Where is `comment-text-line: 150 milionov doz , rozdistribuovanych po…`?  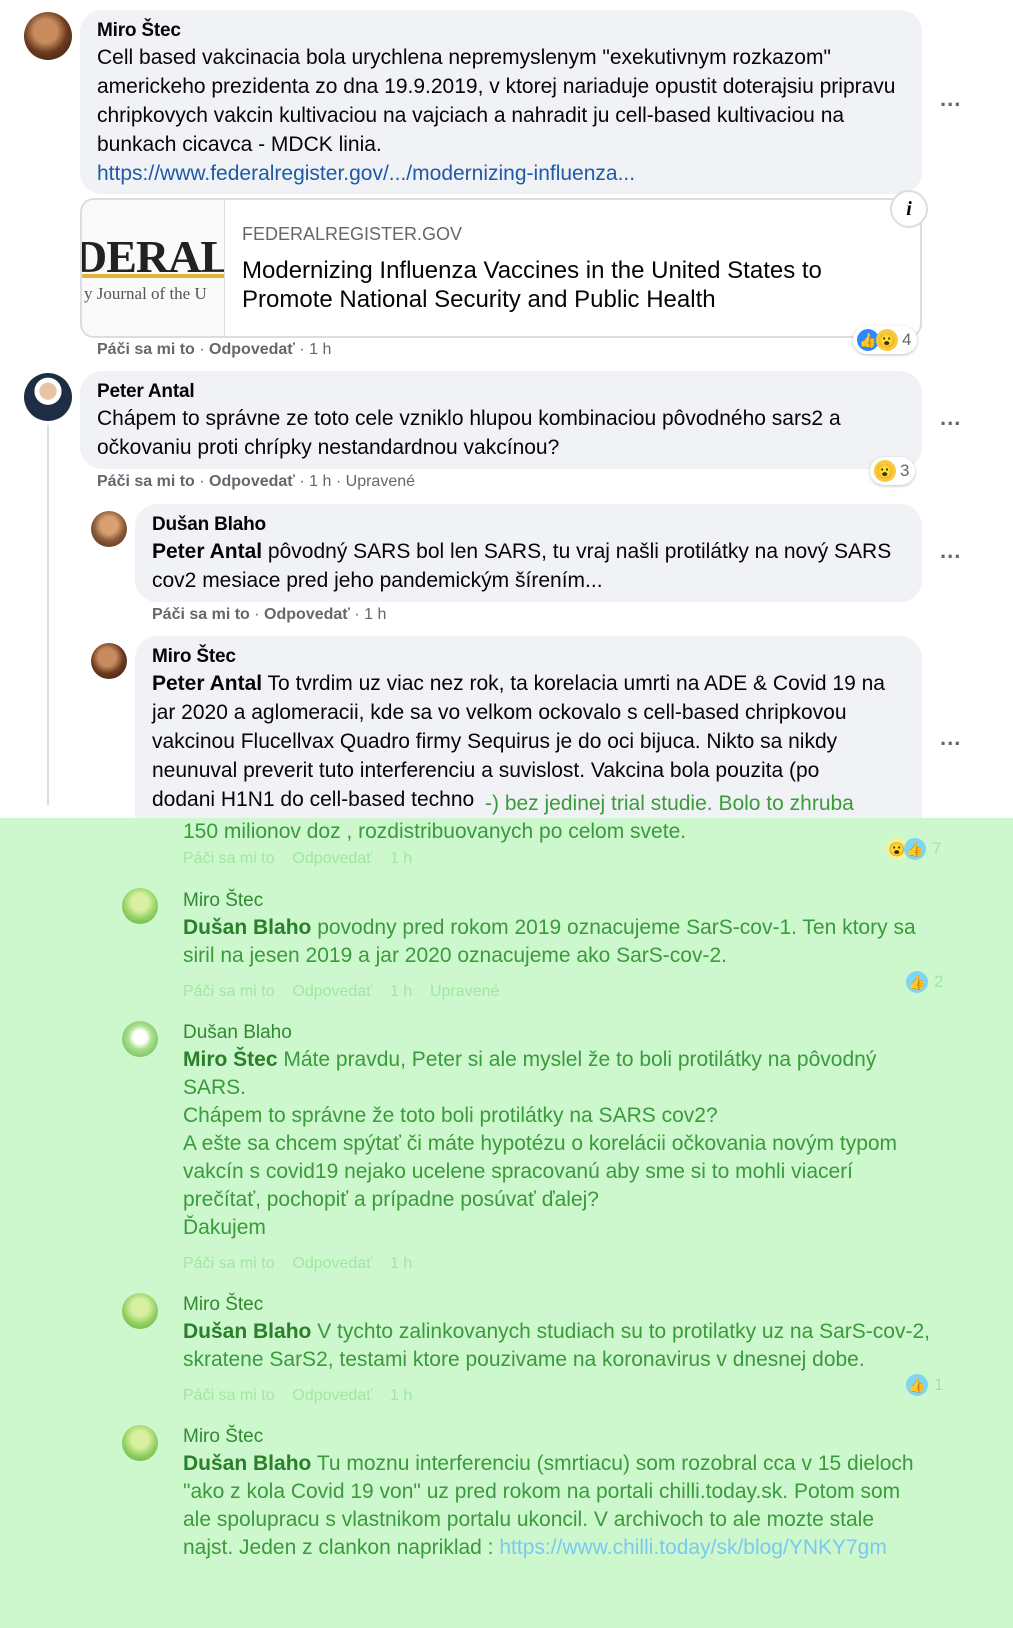 comment-text-line: 150 milionov doz , rozdistribuovanych po… is located at coordinates (435, 831).